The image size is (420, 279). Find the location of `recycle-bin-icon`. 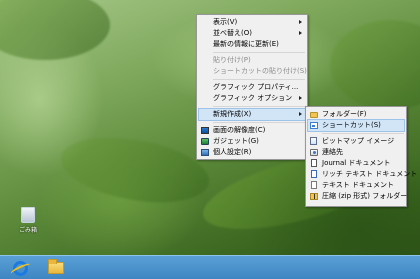

recycle-bin-icon is located at coordinates (28, 215).